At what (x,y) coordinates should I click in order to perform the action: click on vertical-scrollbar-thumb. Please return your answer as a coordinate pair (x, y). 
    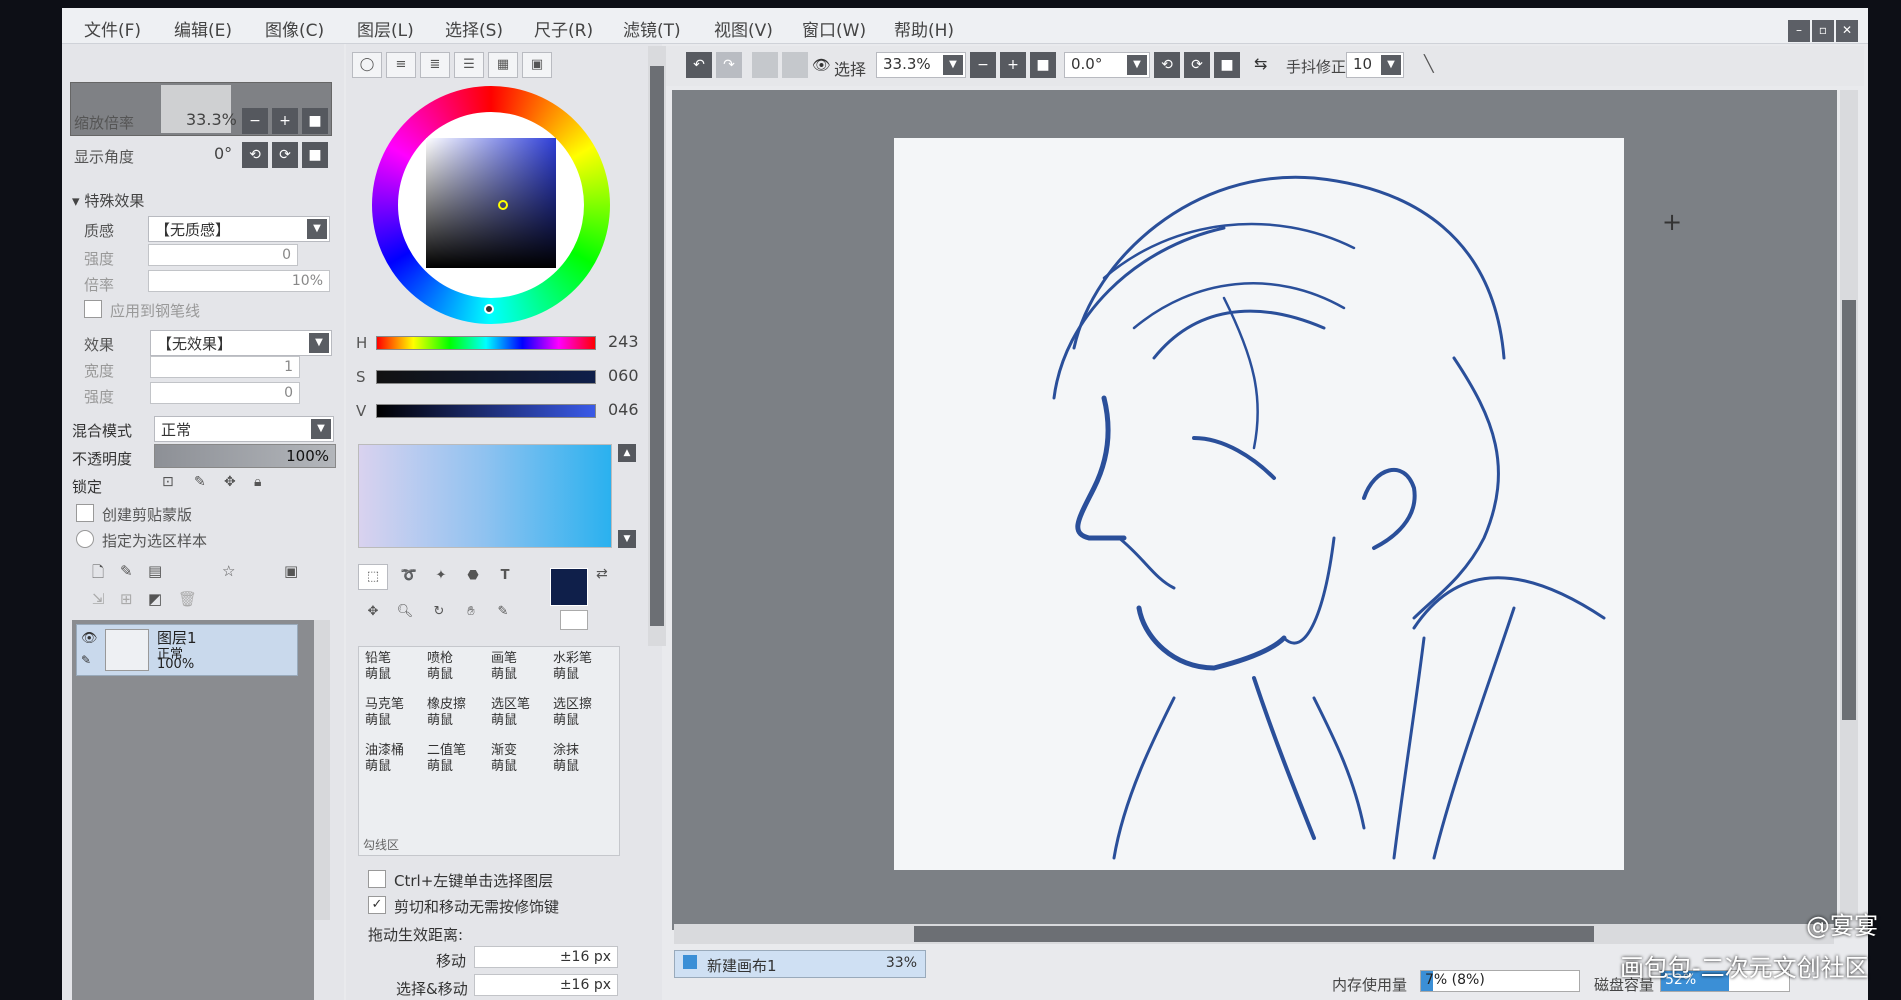
    Looking at the image, I should click on (1849, 510).